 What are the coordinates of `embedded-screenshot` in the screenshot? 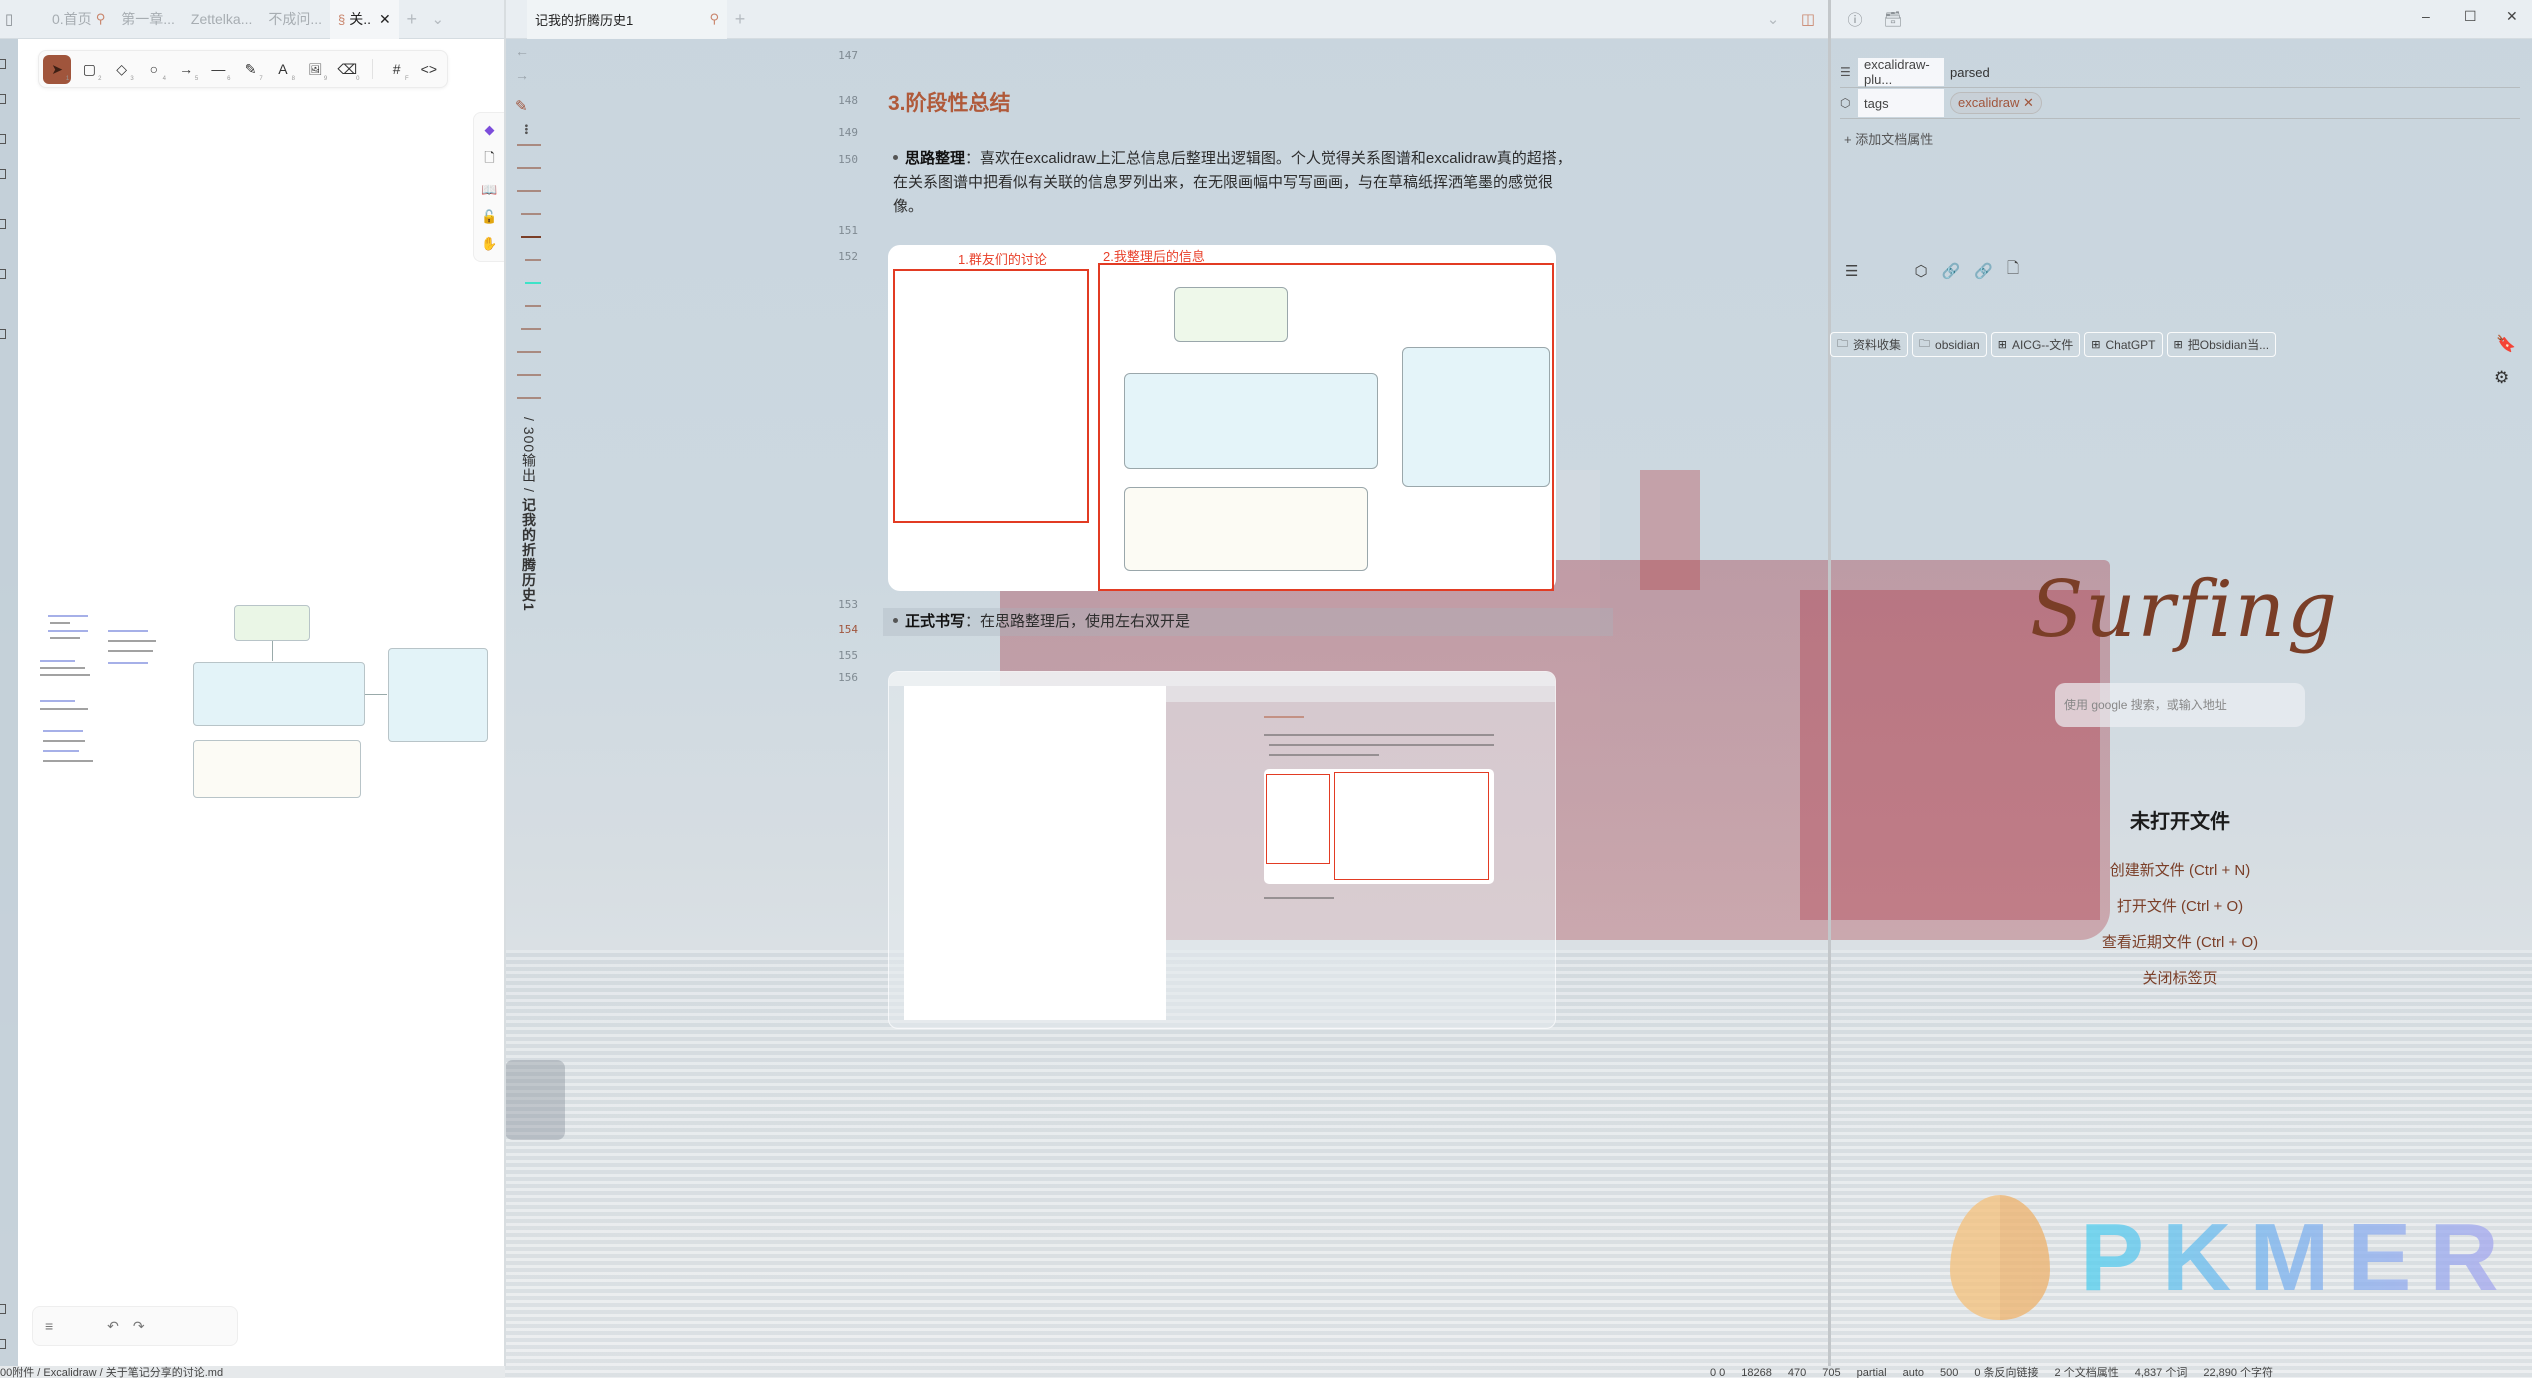 It's located at (1222, 850).